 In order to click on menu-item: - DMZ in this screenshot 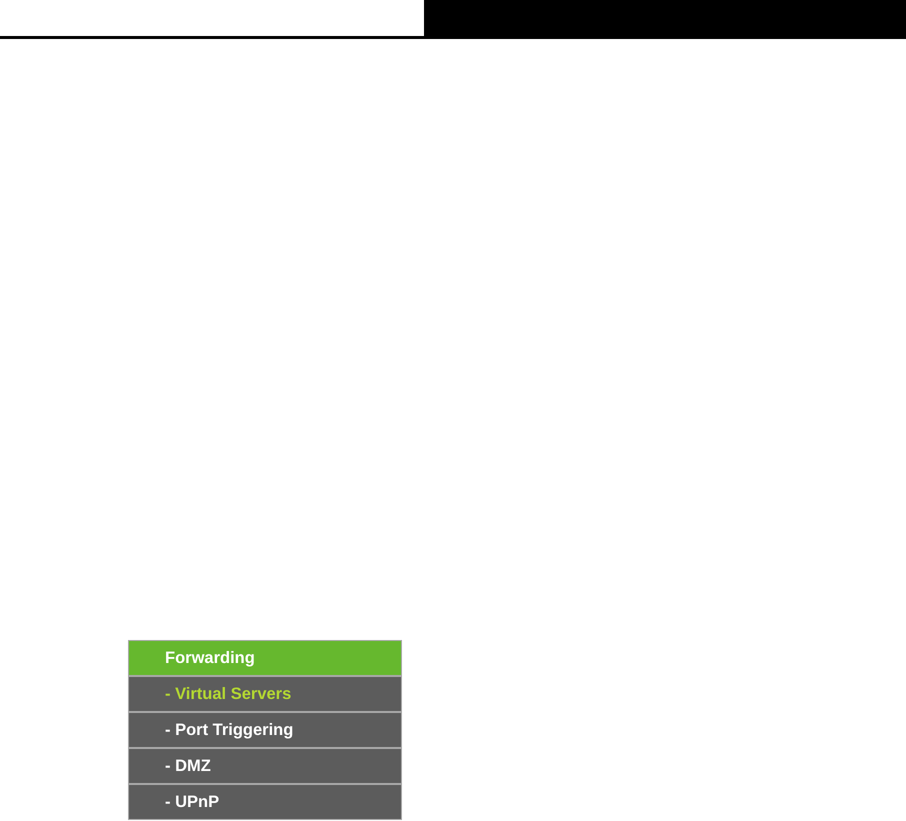, I will do `click(265, 766)`.